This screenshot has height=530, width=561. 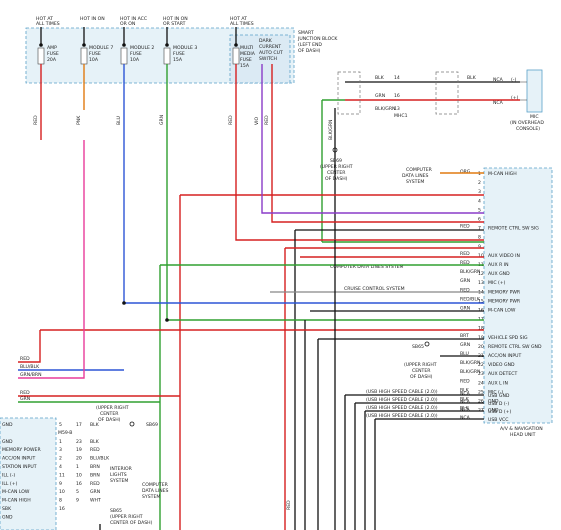 What do you see at coordinates (402, 408) in the screenshot?
I see `usb-cable-3: (USB HIGH SPEED CABLE (2.0))` at bounding box center [402, 408].